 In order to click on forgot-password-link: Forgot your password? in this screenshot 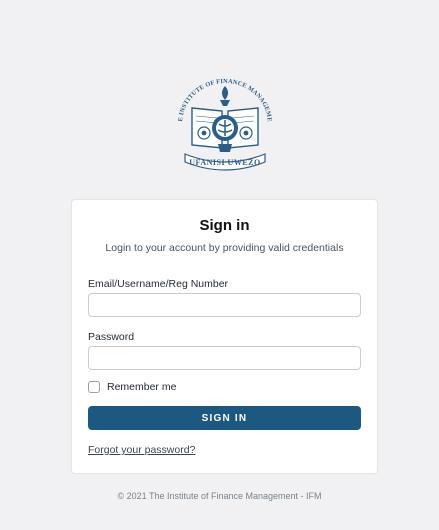, I will do `click(141, 450)`.